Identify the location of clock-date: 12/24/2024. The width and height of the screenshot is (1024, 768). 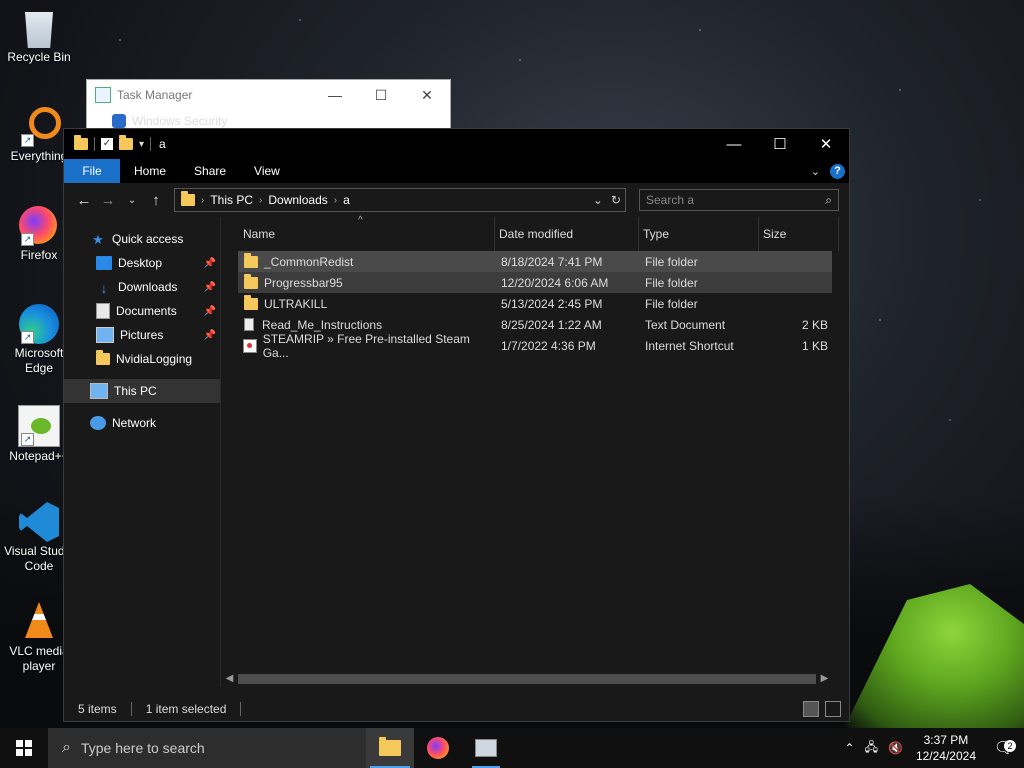
(945, 756).